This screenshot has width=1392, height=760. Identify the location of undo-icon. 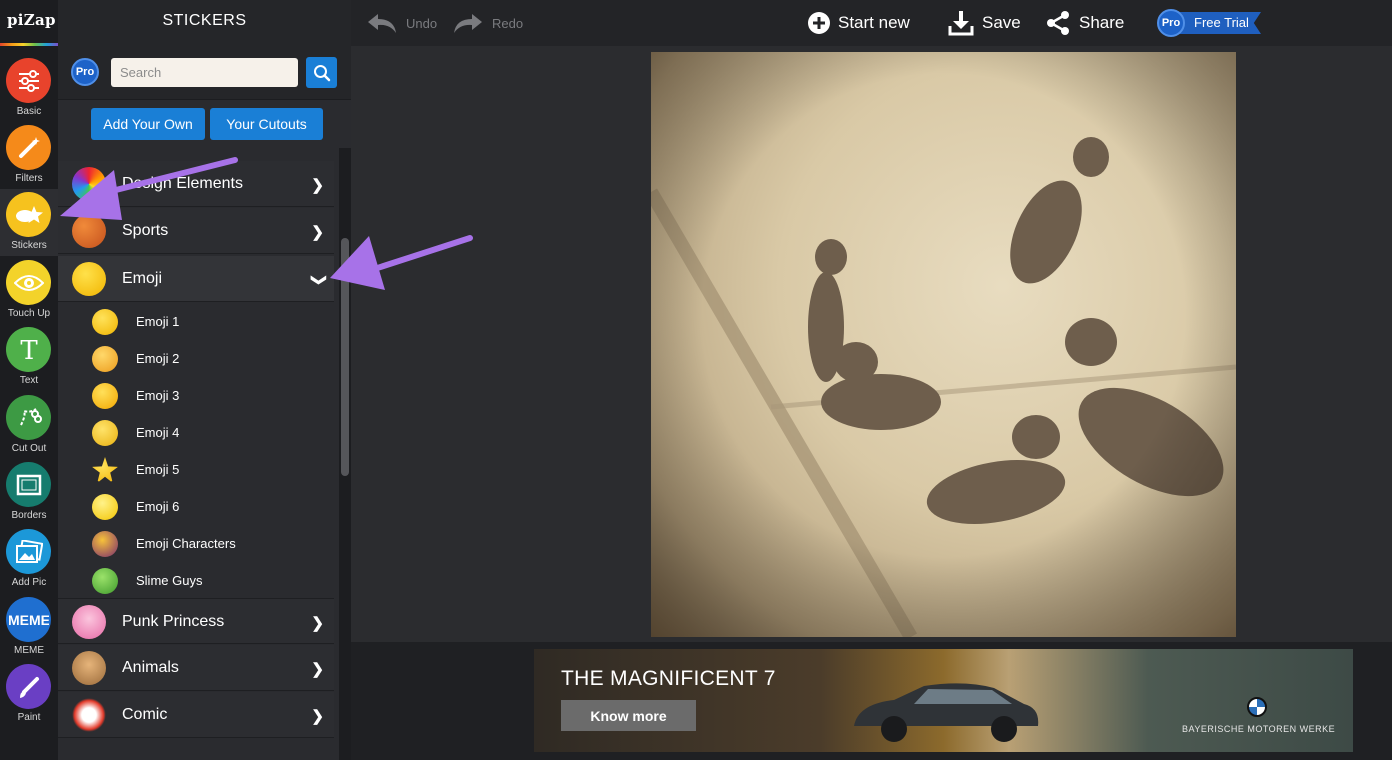
(382, 23).